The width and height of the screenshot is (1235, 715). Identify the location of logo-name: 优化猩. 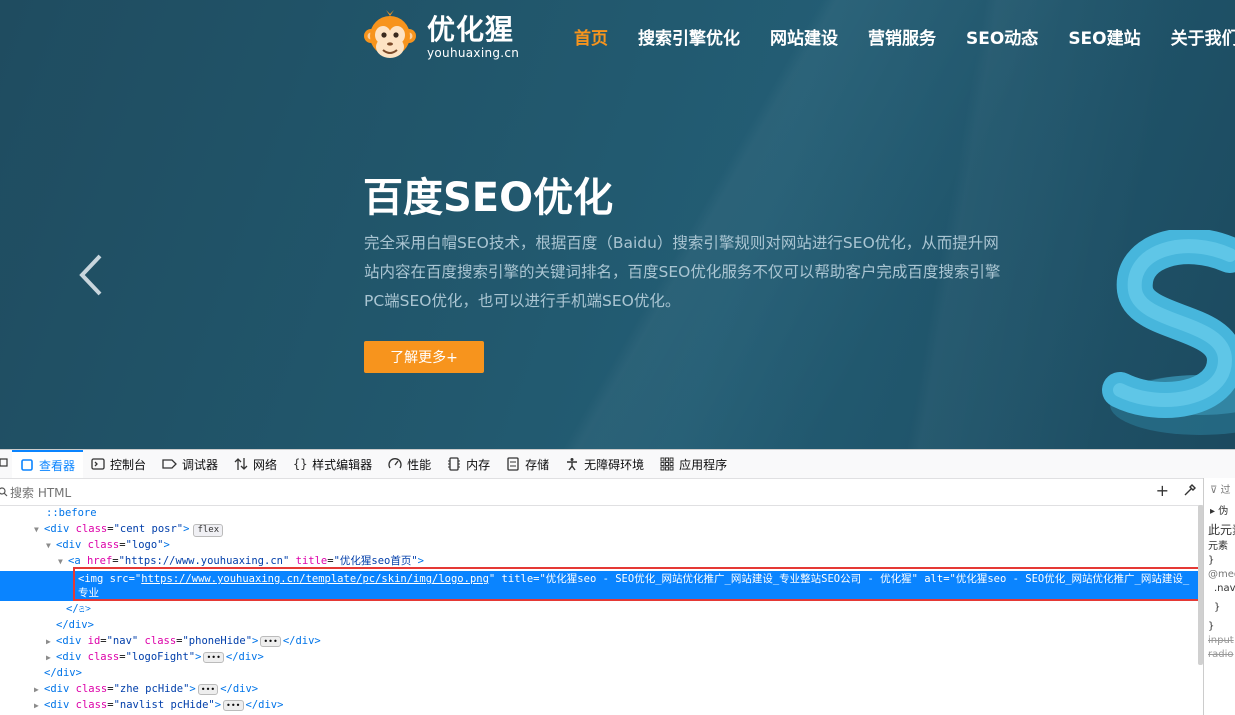
(471, 29).